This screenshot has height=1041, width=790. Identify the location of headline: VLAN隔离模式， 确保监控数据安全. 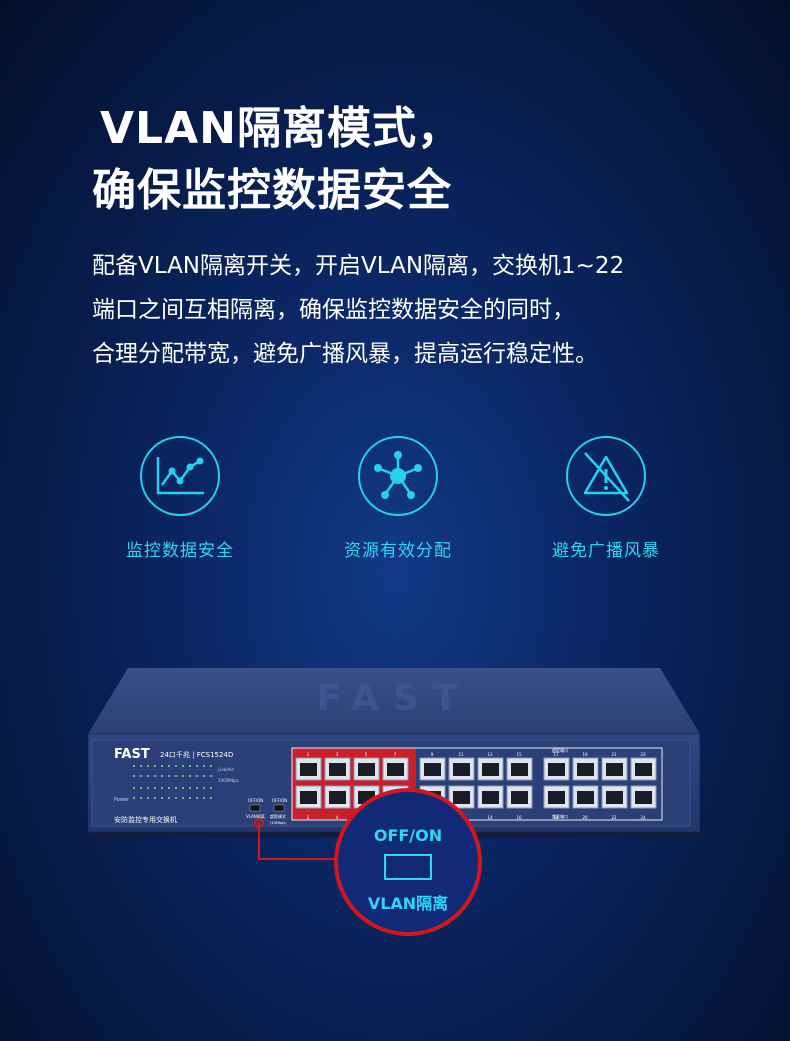
(277, 160).